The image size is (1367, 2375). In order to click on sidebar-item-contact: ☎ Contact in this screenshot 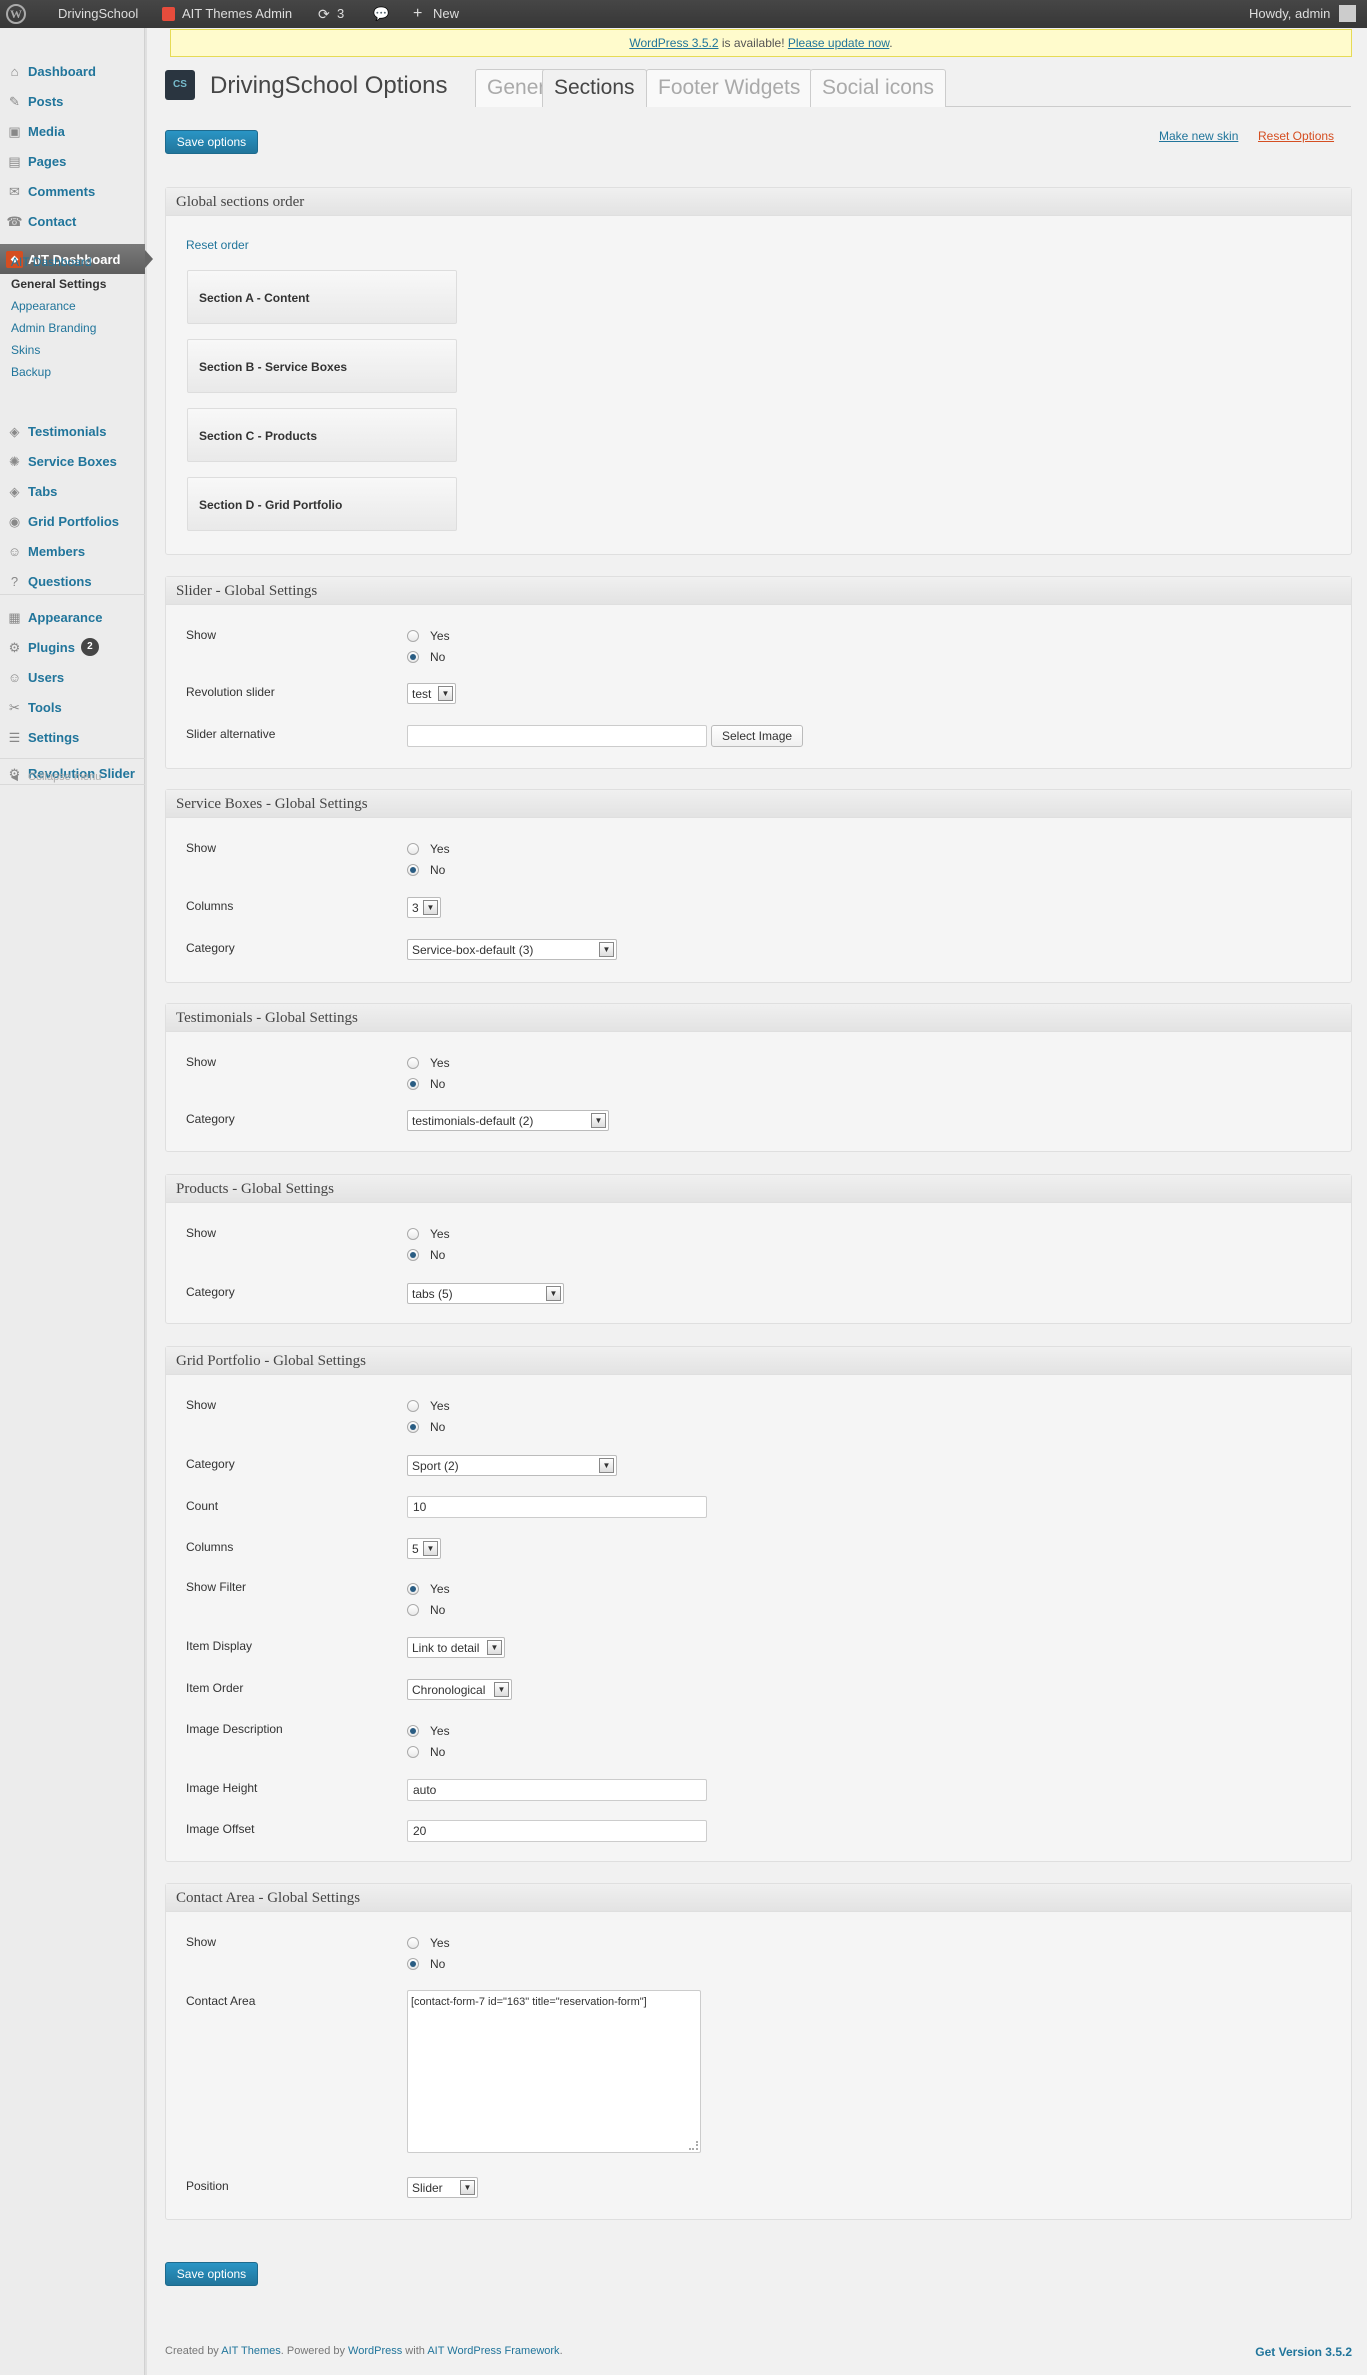, I will do `click(72, 221)`.